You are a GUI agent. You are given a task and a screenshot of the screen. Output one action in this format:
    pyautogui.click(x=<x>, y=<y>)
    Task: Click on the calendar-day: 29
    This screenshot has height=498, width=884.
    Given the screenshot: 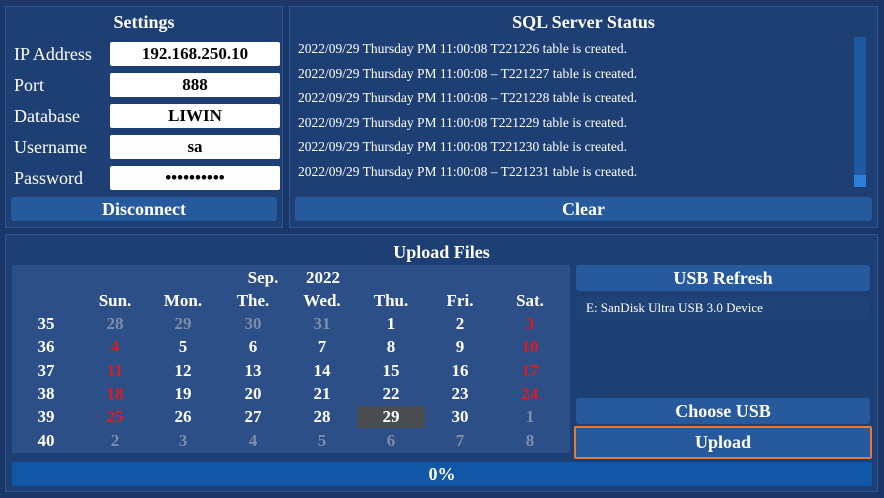 What is the action you would take?
    pyautogui.click(x=183, y=324)
    